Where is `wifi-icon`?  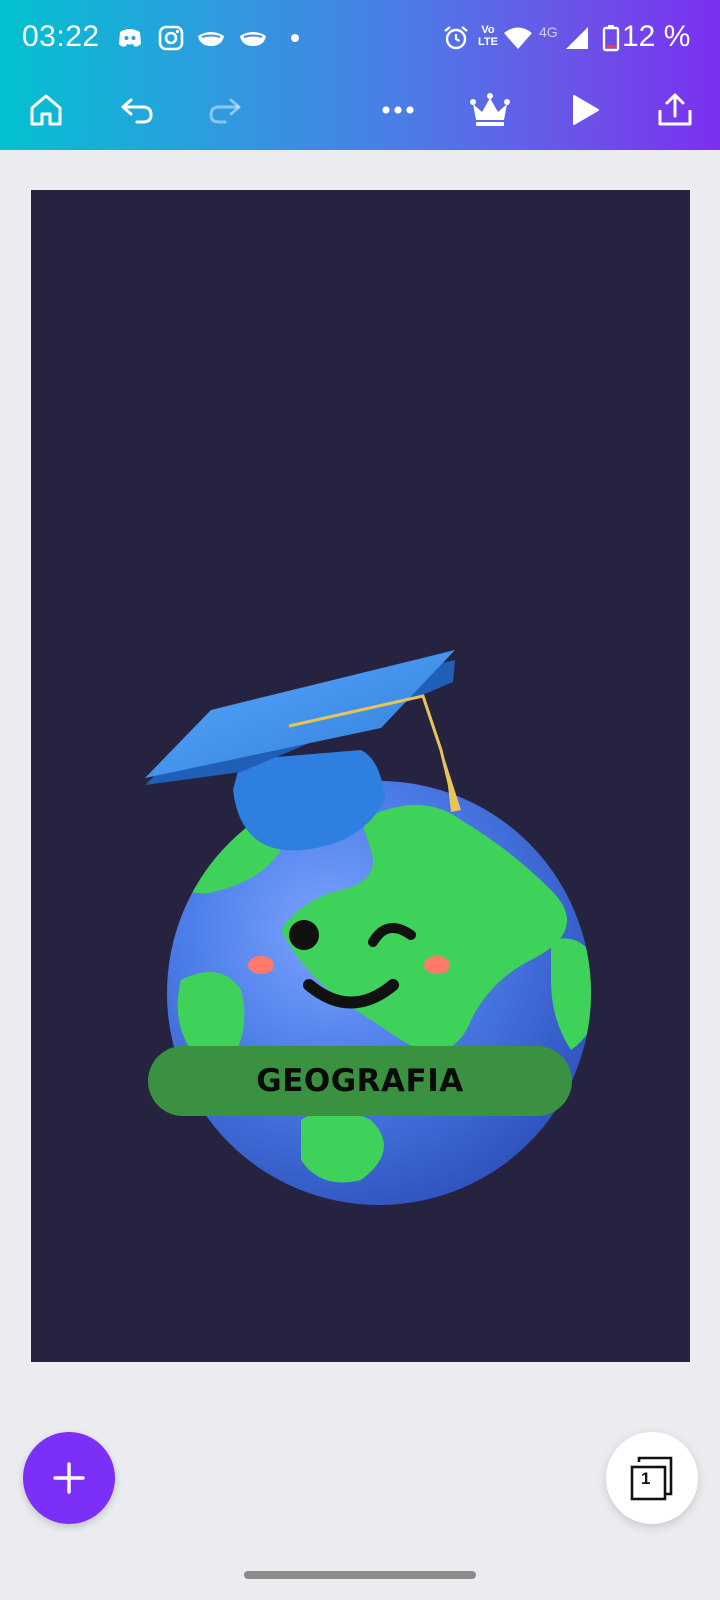
wifi-icon is located at coordinates (518, 38).